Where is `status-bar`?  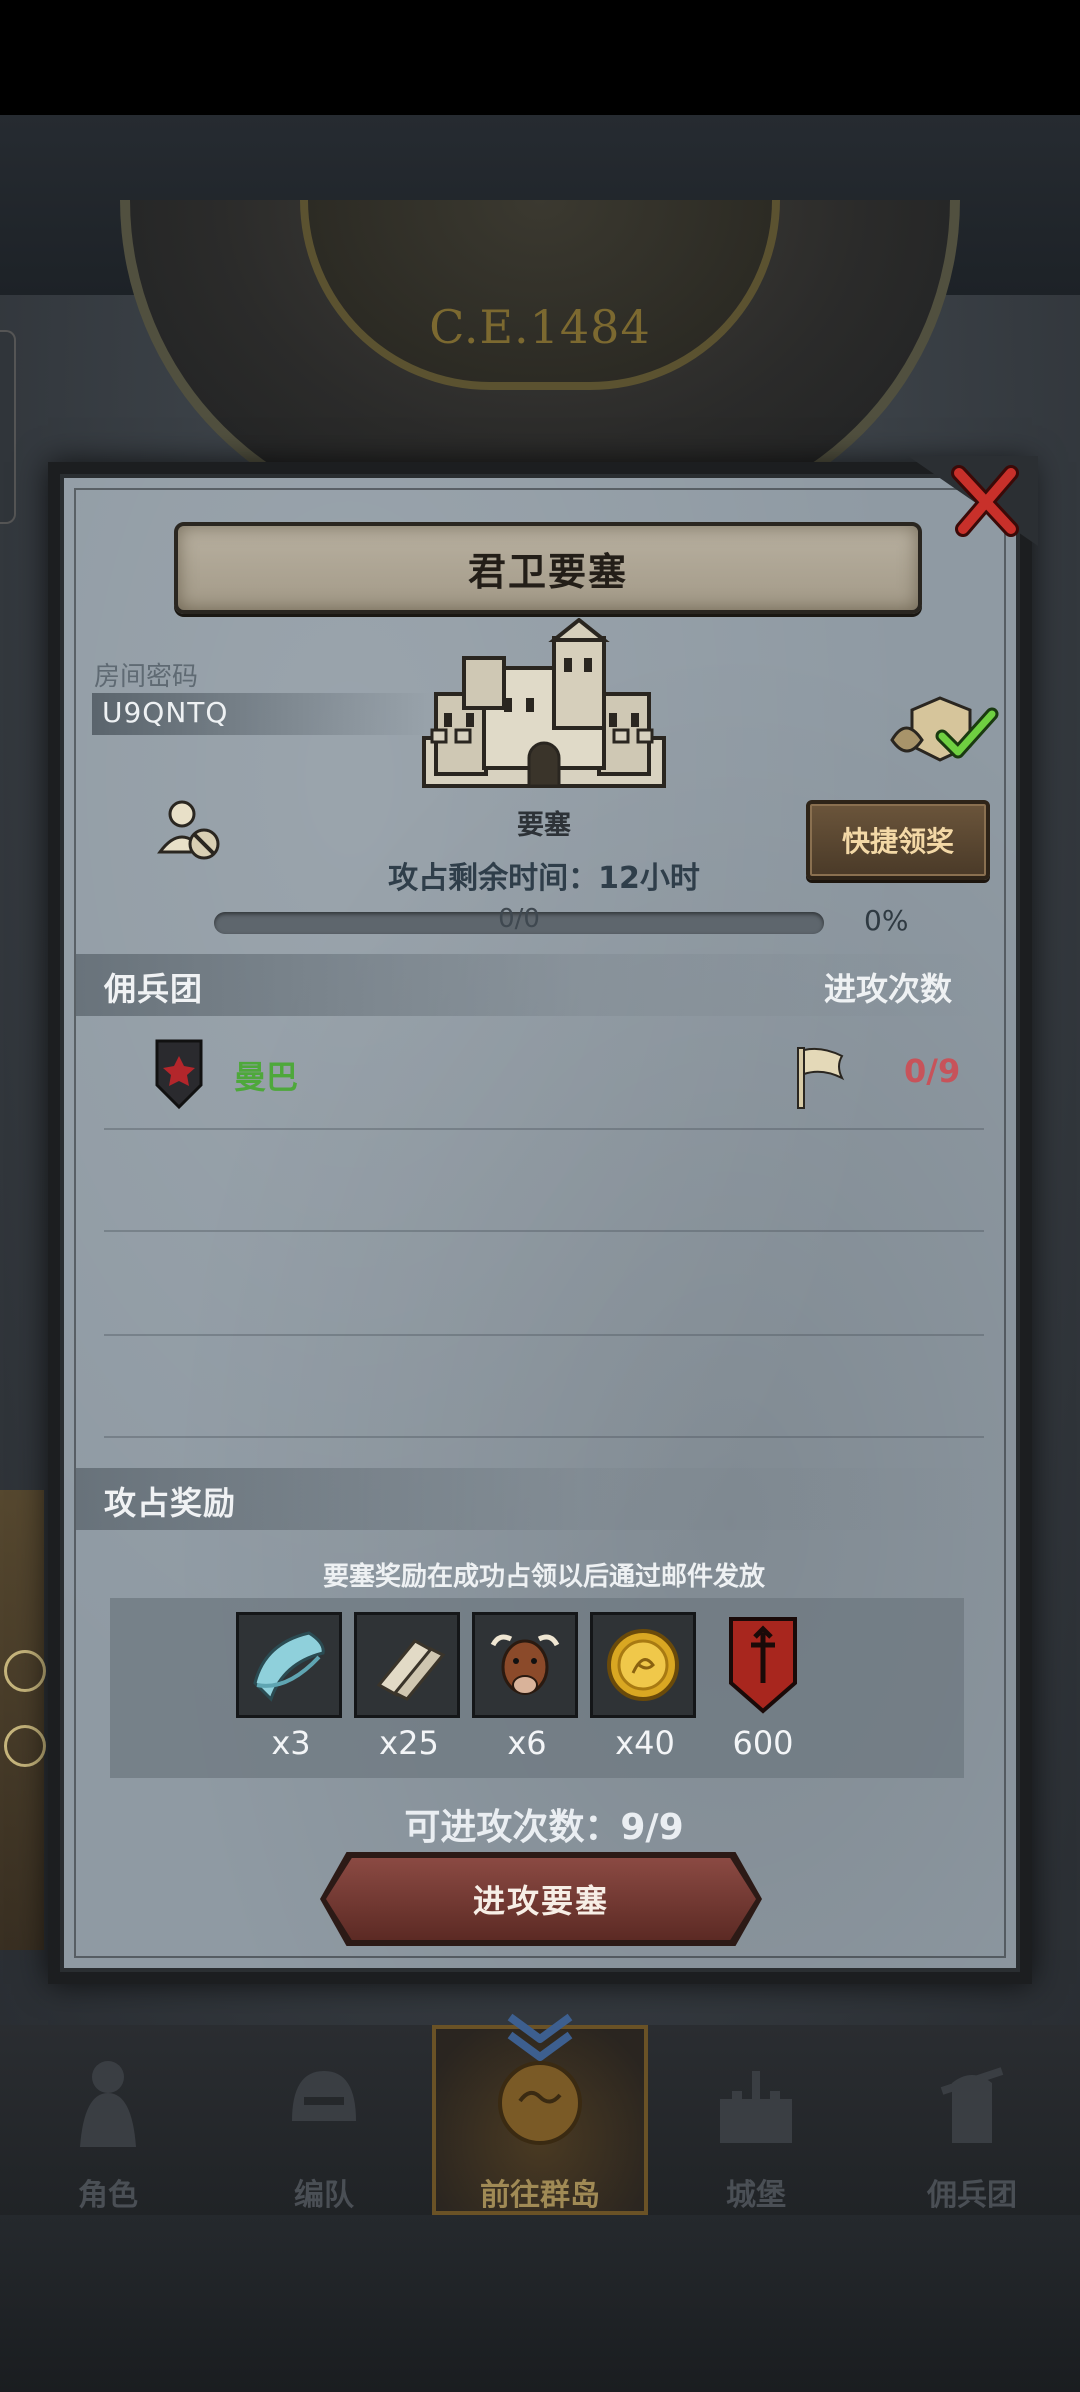
status-bar is located at coordinates (540, 57).